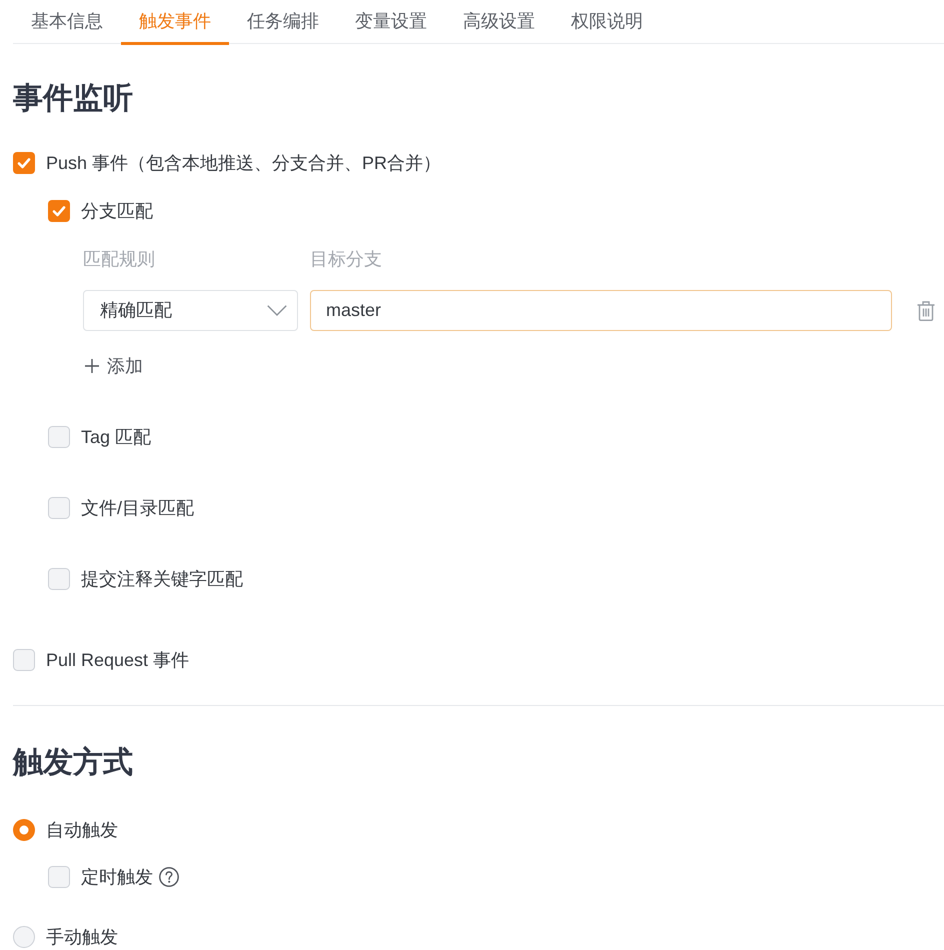 The width and height of the screenshot is (944, 950). I want to click on option-label: 提交注释关键字匹配, so click(162, 579).